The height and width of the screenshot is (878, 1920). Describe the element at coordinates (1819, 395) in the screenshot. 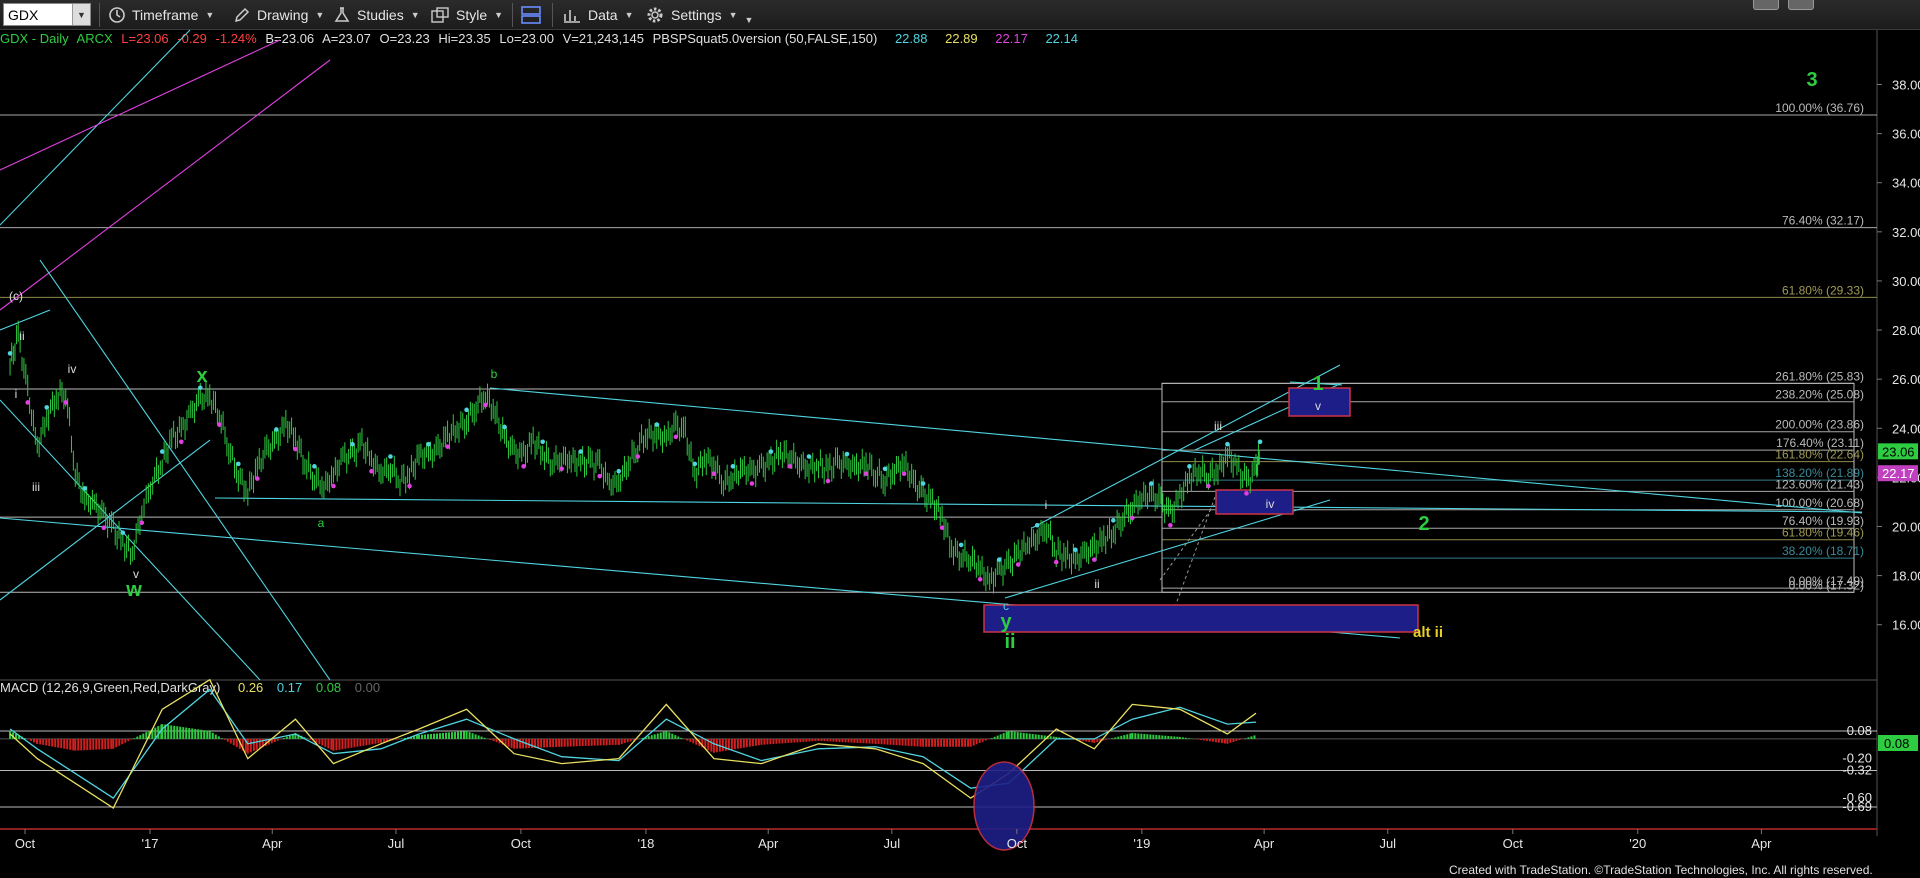

I see `fib-level-label: 238.20% (25.08)` at that location.